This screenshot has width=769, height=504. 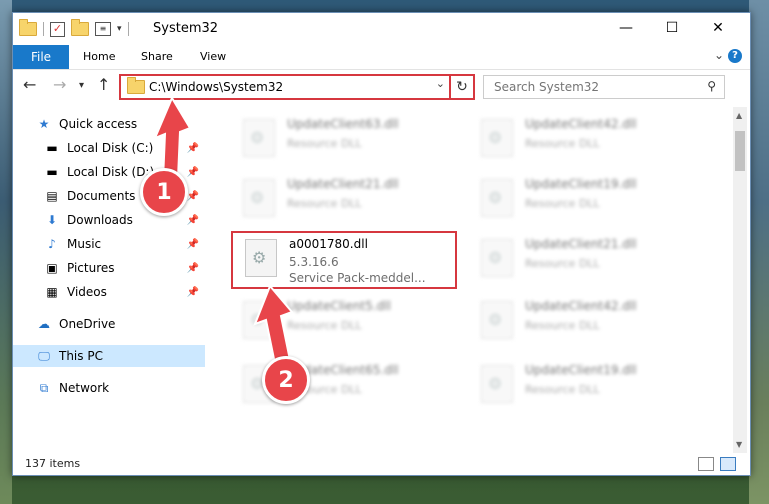 I want to click on search-box: ⚲, so click(x=604, y=87).